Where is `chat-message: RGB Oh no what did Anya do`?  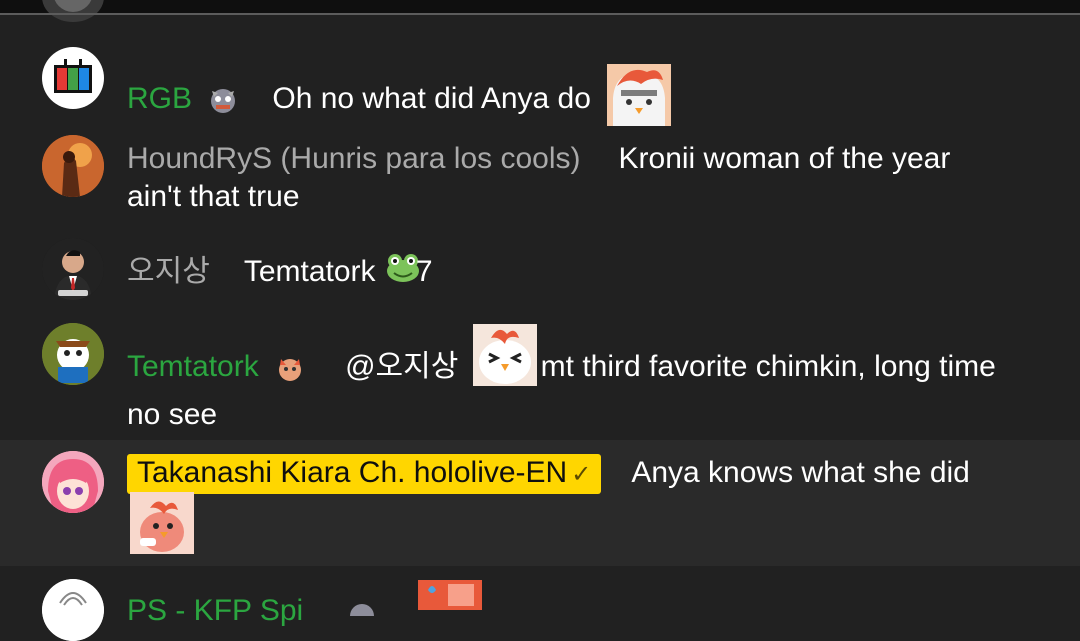
chat-message: RGB Oh no what did Anya do is located at coordinates (540, 83).